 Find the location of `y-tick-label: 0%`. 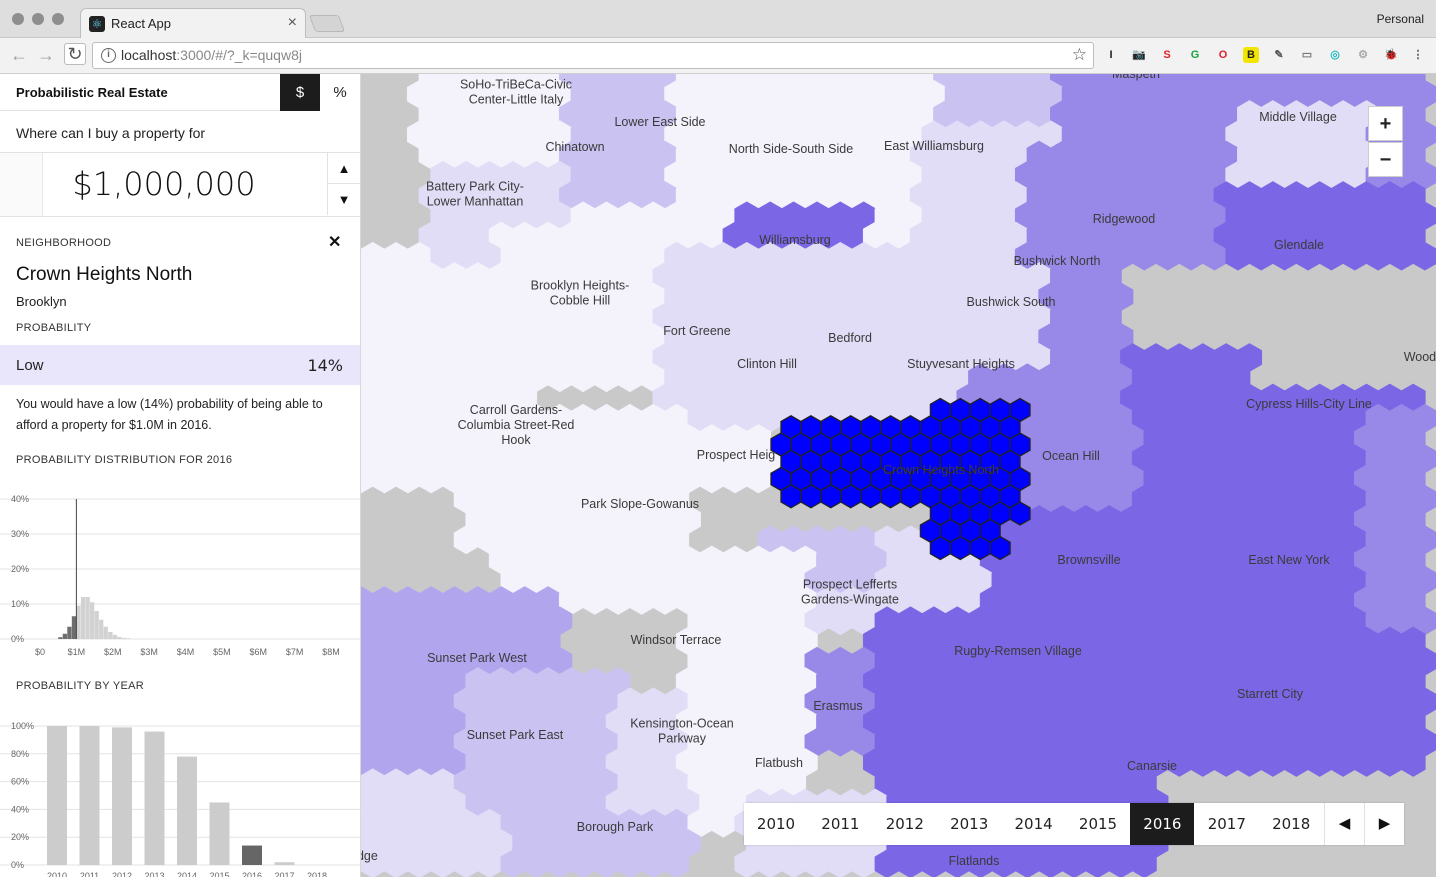

y-tick-label: 0% is located at coordinates (17, 865).